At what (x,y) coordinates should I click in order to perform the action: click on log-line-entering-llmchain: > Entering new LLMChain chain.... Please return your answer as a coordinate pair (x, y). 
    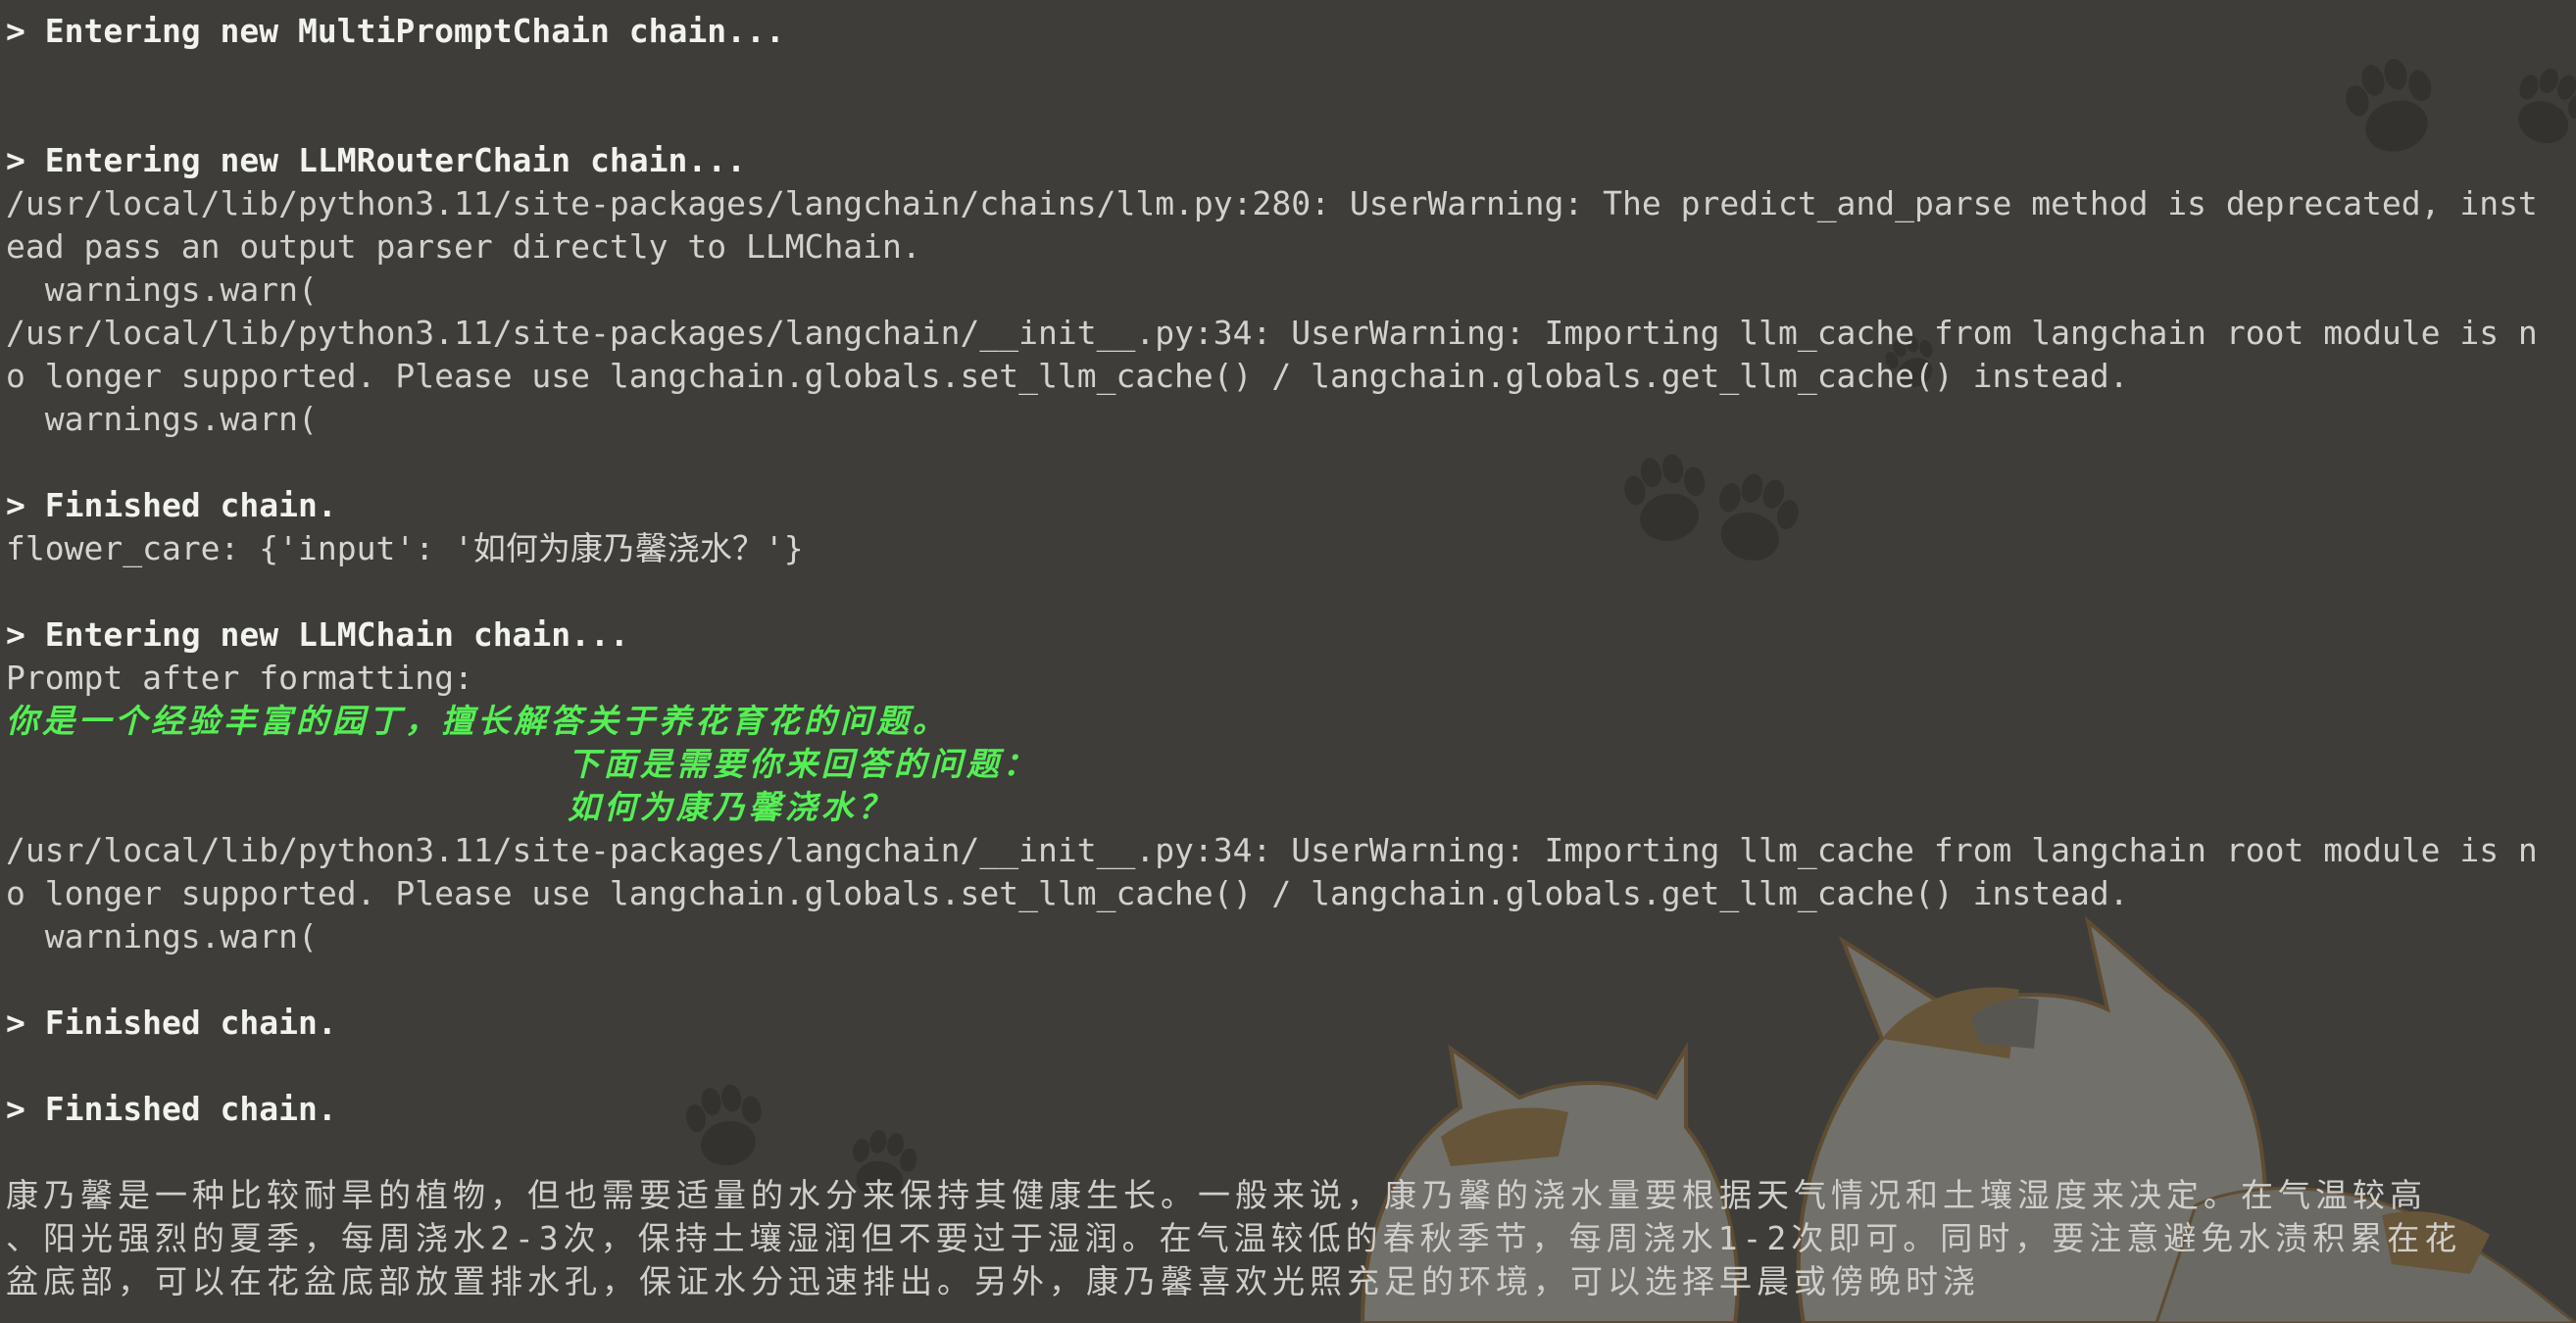
    Looking at the image, I should click on (317, 634).